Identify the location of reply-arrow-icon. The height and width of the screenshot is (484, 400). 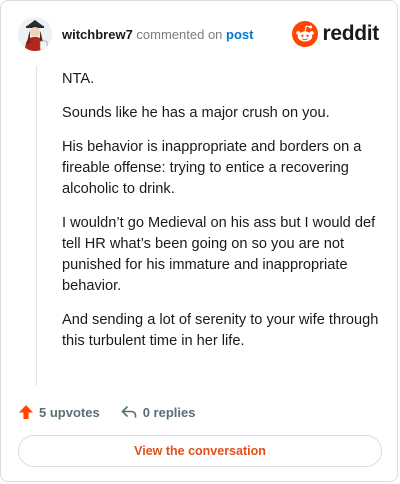
(128, 412).